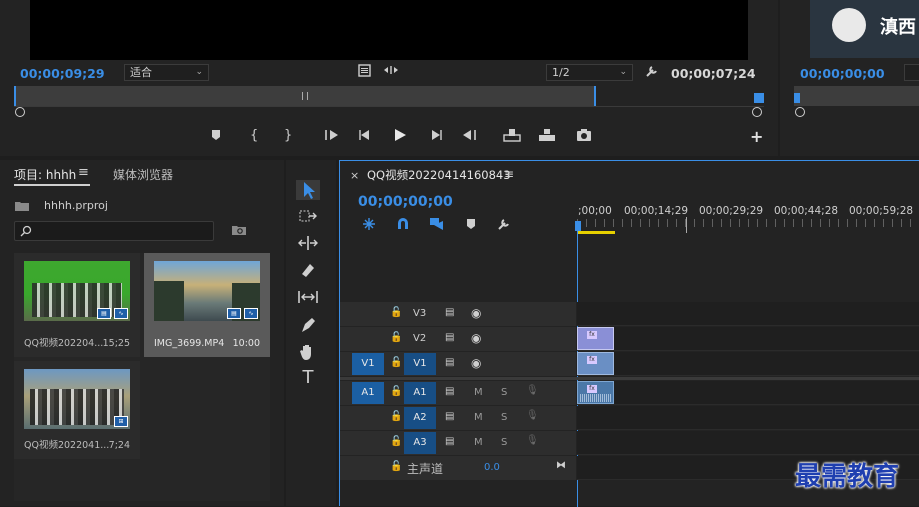 The image size is (919, 507). Describe the element at coordinates (509, 174) in the screenshot. I see `sequence-menu-icon: ≡` at that location.